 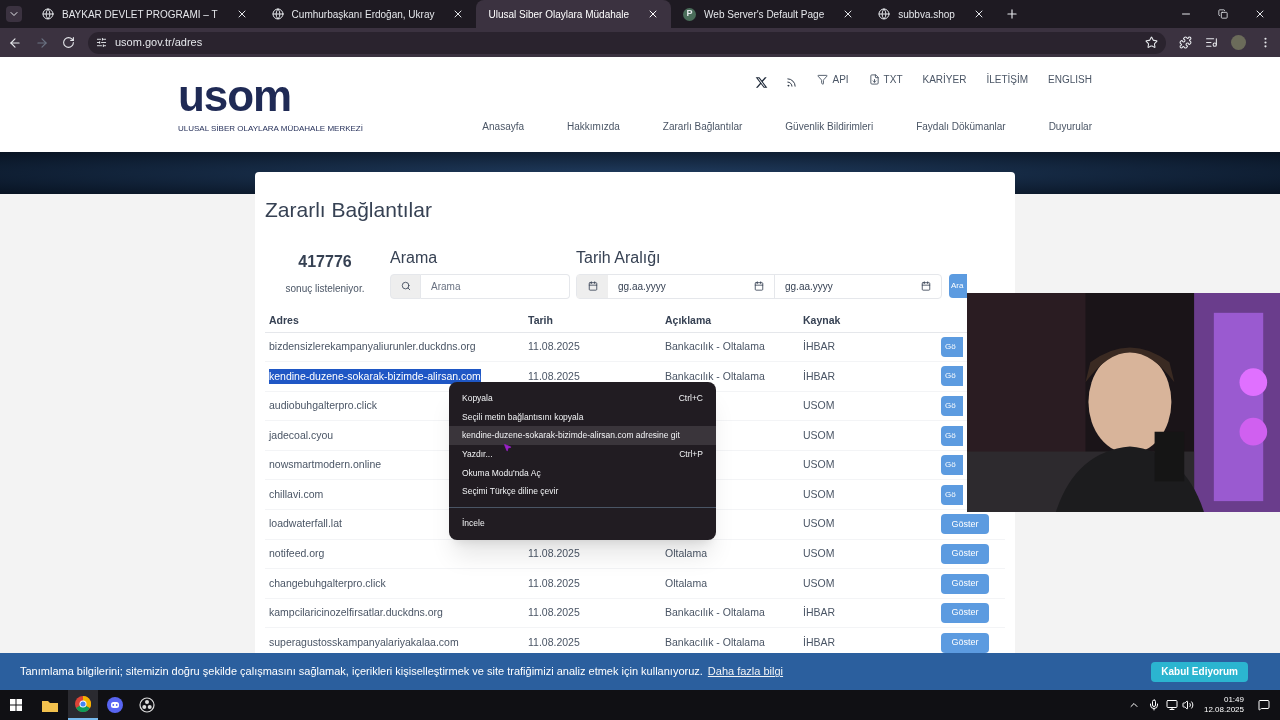 What do you see at coordinates (296, 494) in the screenshot?
I see `table-cell: chillavi.com` at bounding box center [296, 494].